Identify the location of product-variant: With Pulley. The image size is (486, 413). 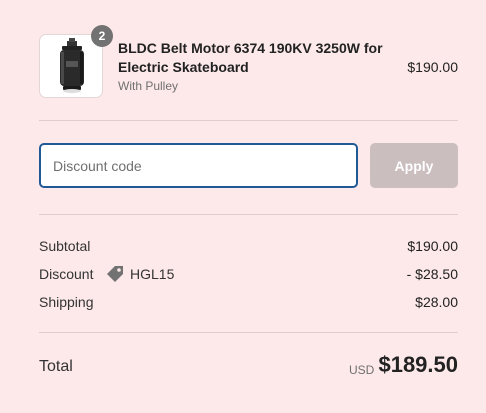
(148, 86).